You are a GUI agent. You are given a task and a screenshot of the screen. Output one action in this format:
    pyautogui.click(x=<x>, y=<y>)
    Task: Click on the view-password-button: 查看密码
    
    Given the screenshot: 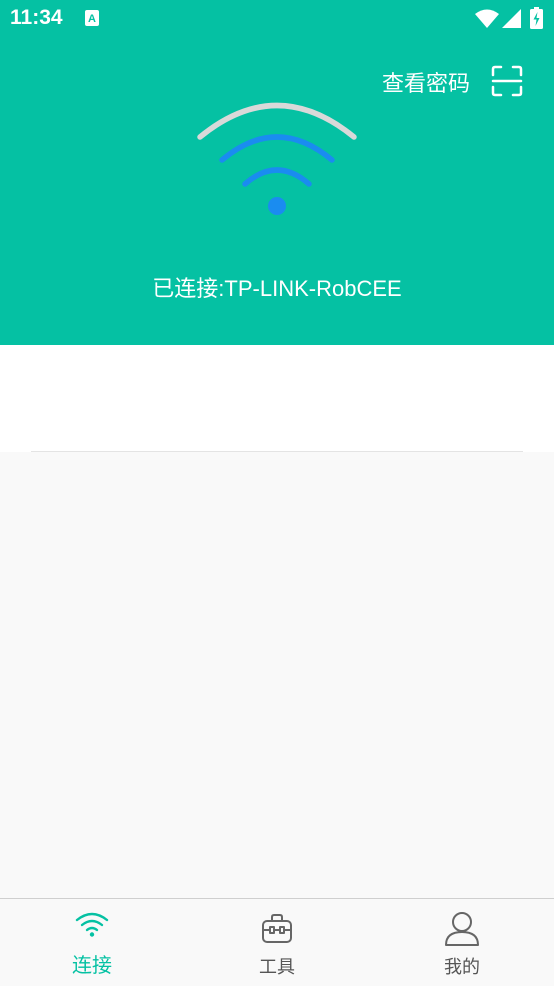 What is the action you would take?
    pyautogui.click(x=426, y=82)
    